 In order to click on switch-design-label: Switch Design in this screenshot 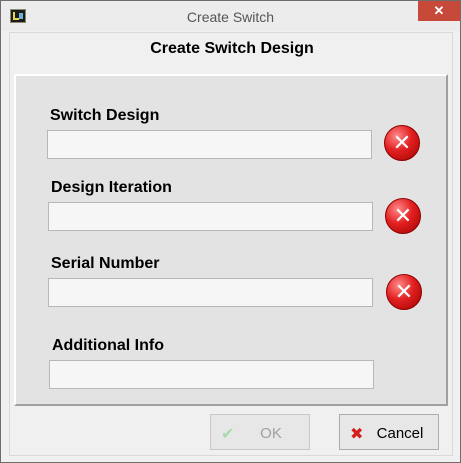, I will do `click(105, 115)`.